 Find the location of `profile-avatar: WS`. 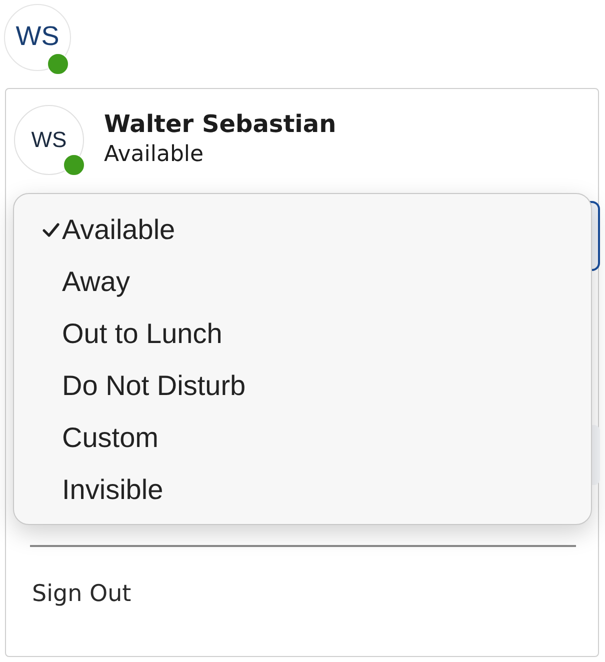

profile-avatar: WS is located at coordinates (49, 140).